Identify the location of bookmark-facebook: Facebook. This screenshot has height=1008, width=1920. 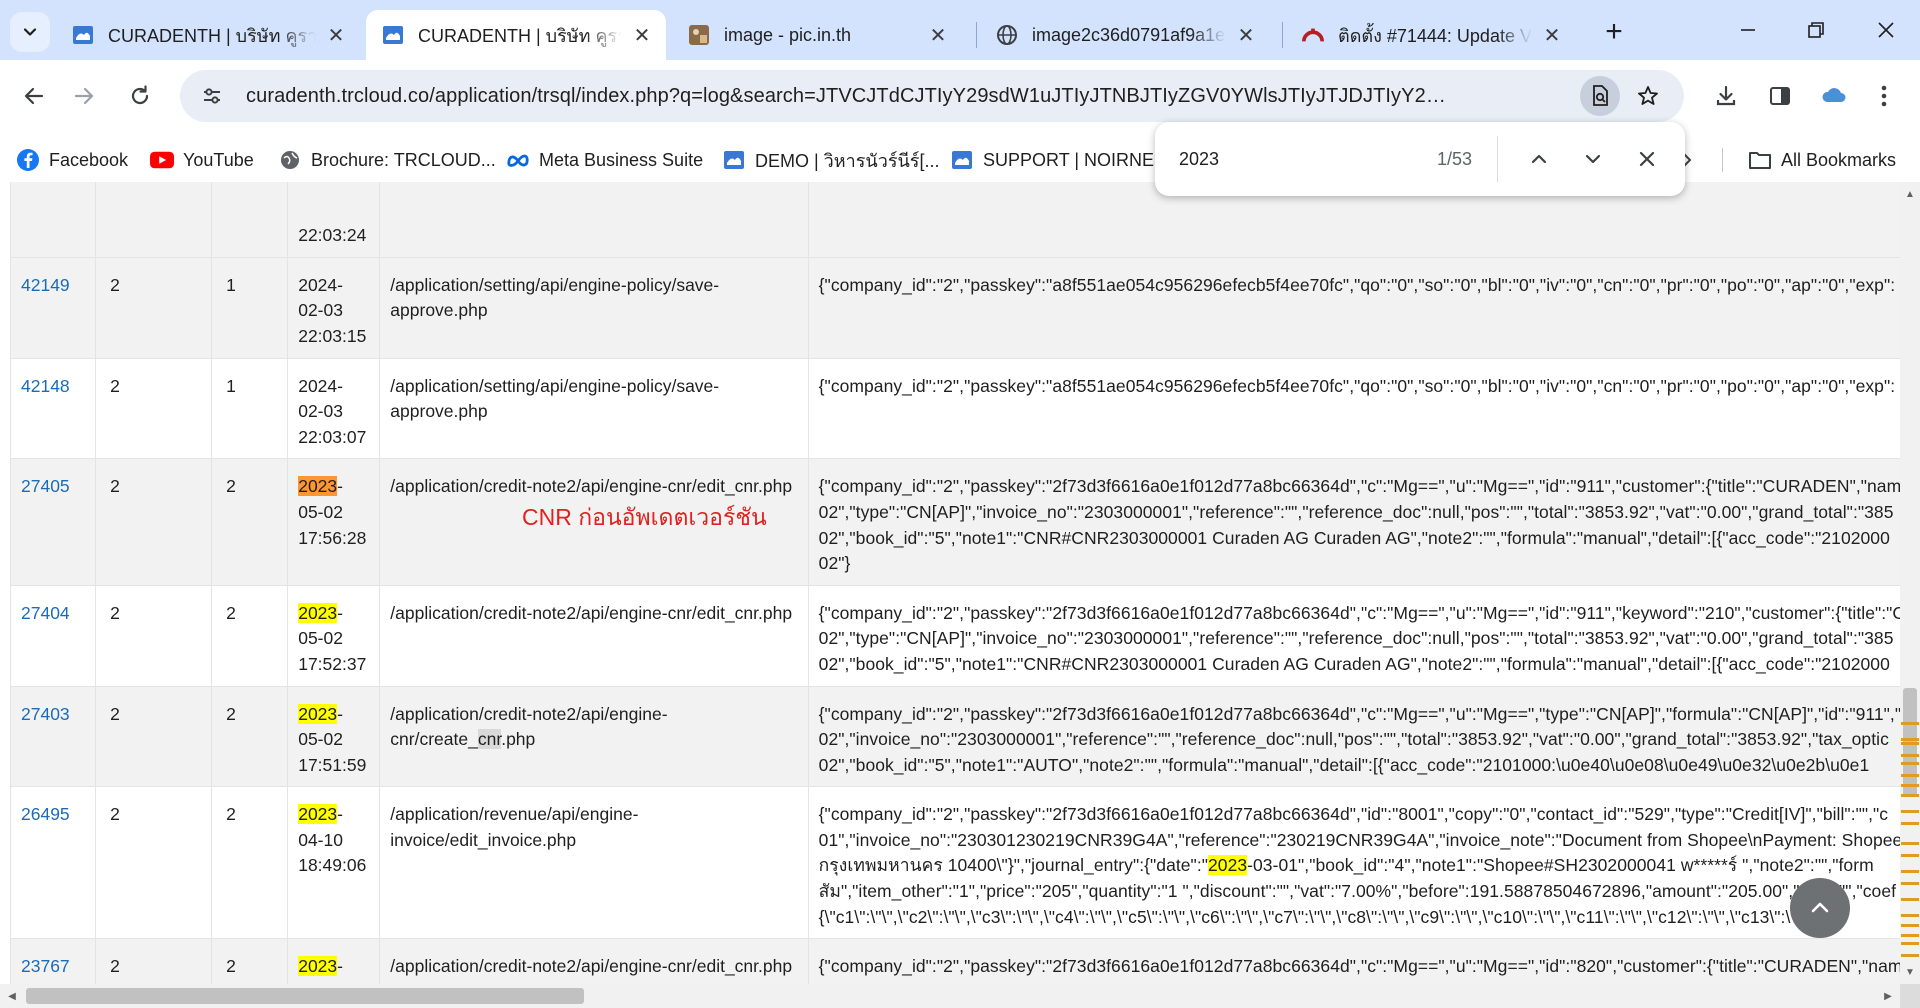
(72, 160).